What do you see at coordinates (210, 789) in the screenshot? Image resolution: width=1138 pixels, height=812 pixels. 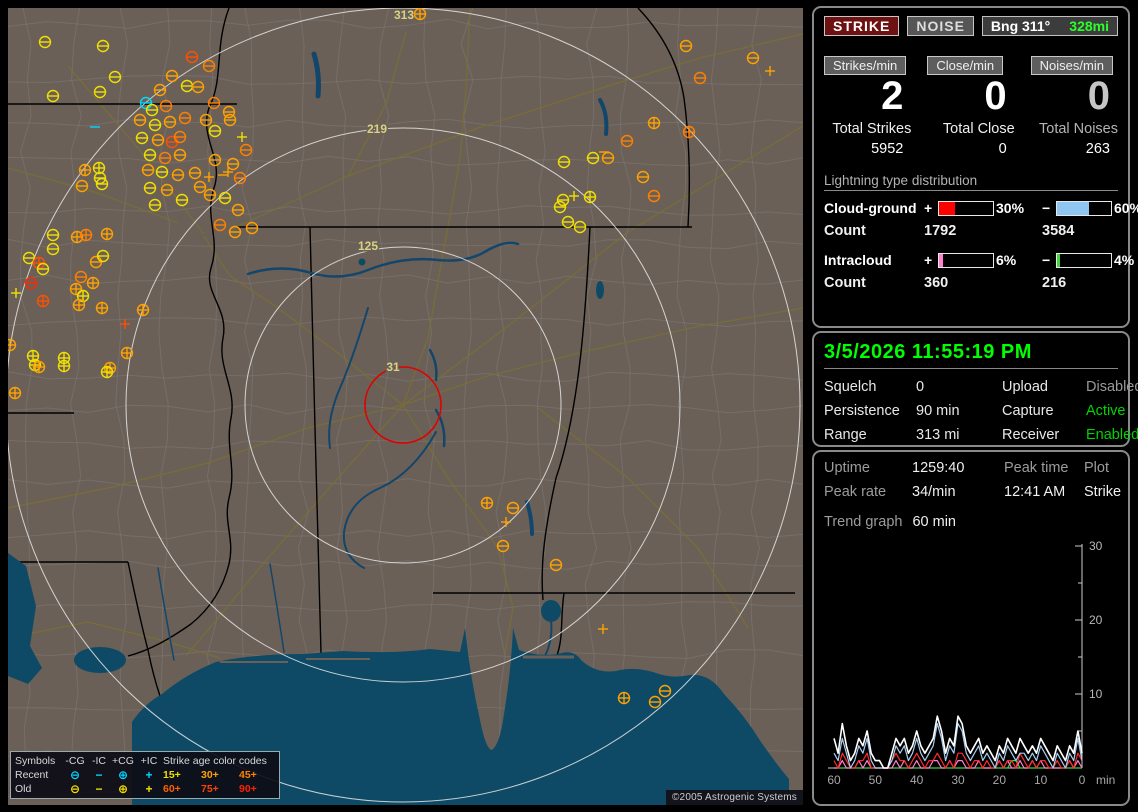 I see `age-code: 75+` at bounding box center [210, 789].